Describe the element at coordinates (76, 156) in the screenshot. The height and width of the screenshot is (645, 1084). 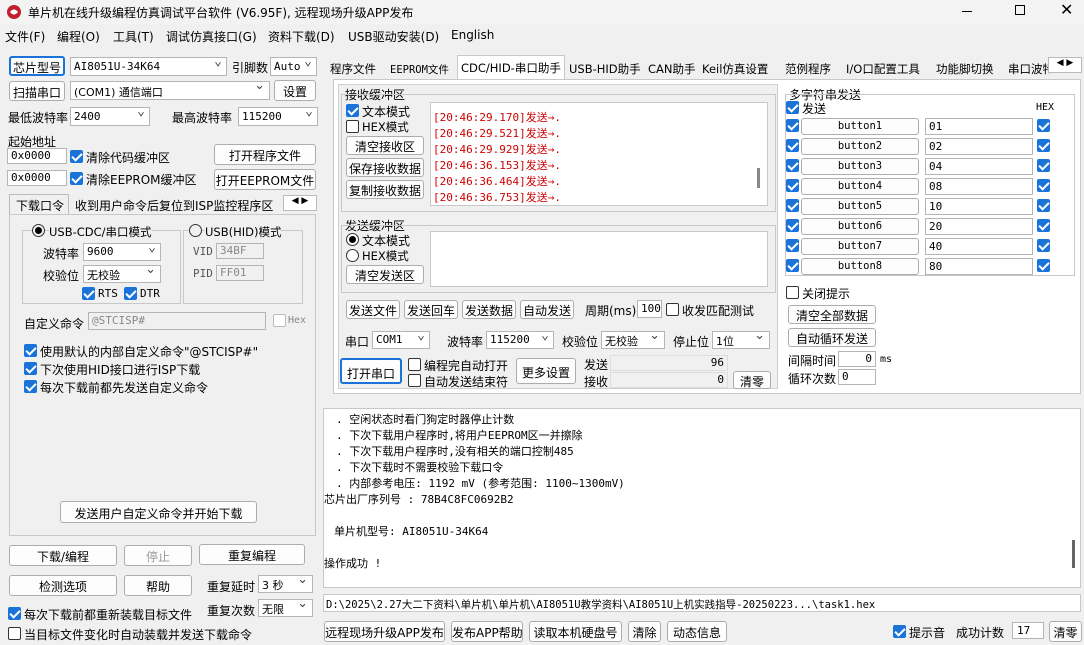
I see `clear-code-checkbox` at that location.